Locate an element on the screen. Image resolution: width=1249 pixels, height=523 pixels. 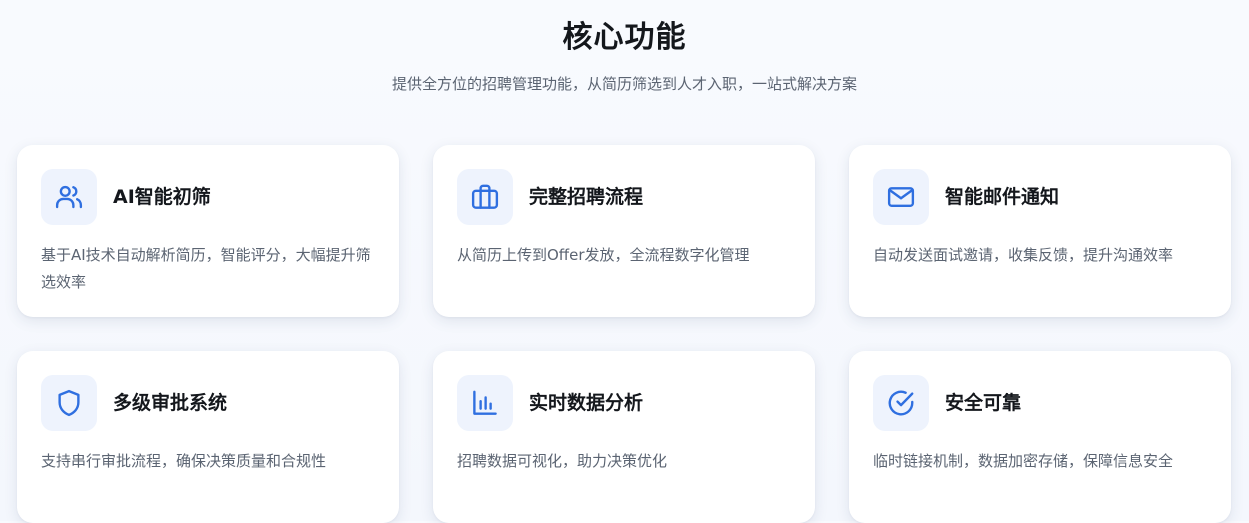
feature-title: 完整招聘流程 is located at coordinates (586, 197).